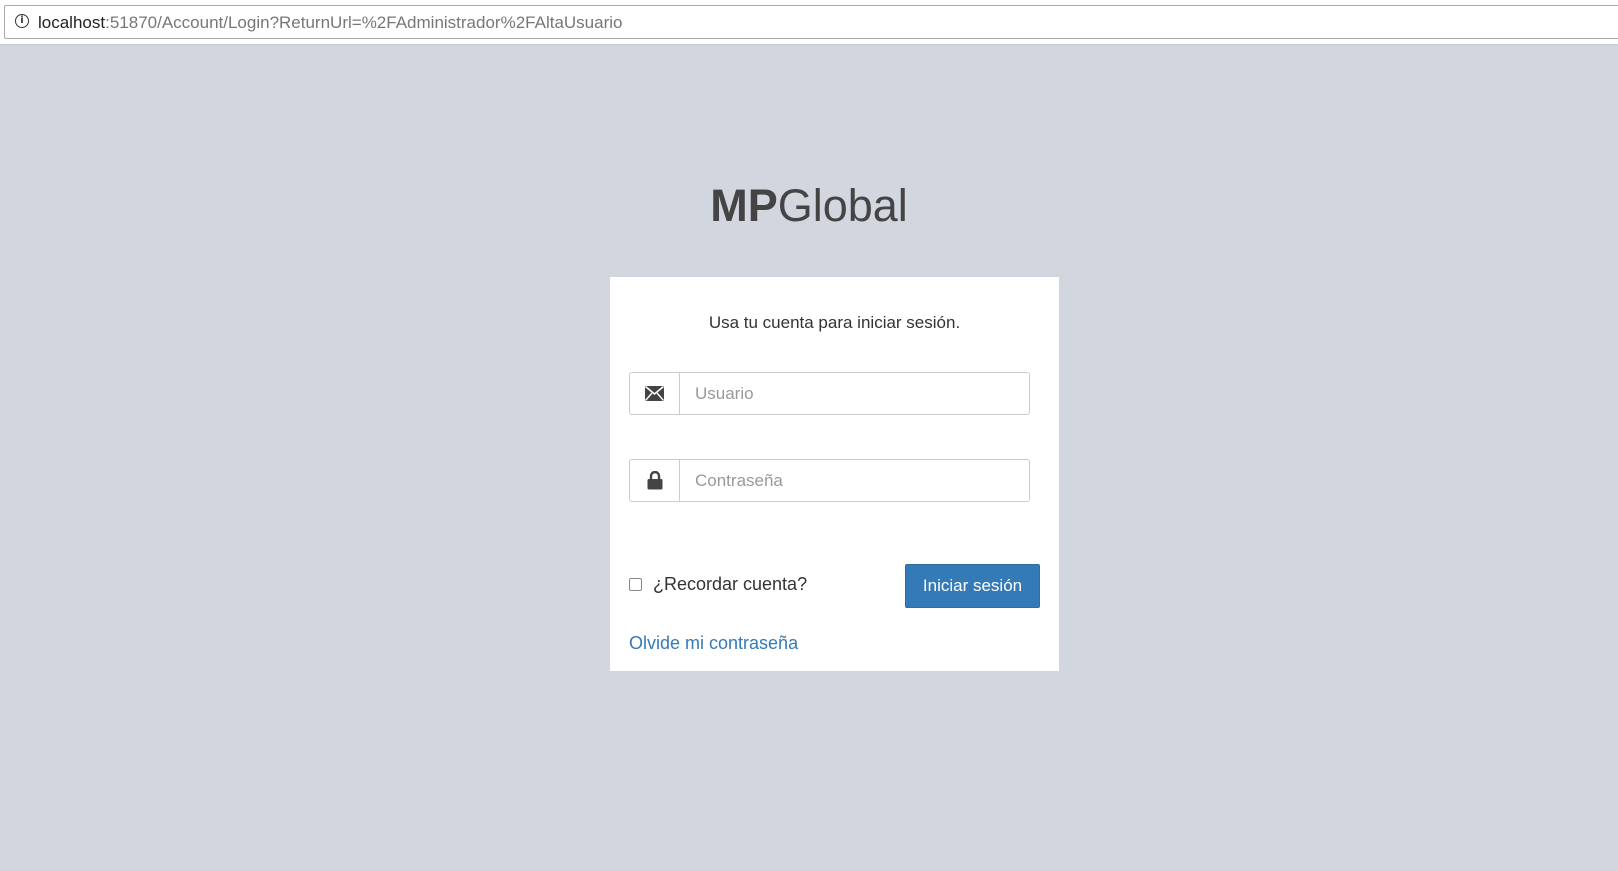 This screenshot has height=871, width=1618. I want to click on remember-row: ¿Recordar cuenta?, so click(718, 584).